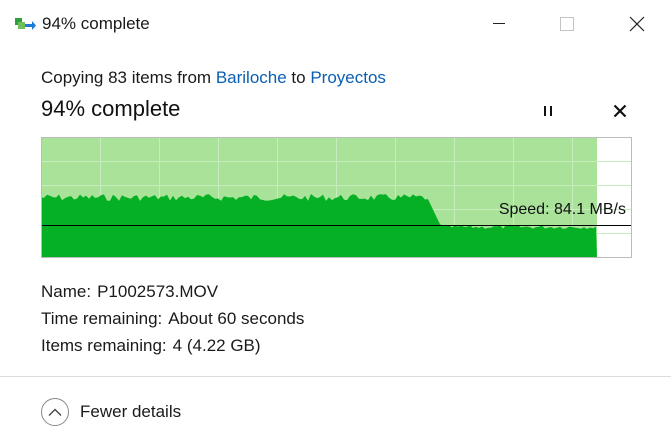  I want to click on items-remaining-label: Items remaining:, so click(104, 345).